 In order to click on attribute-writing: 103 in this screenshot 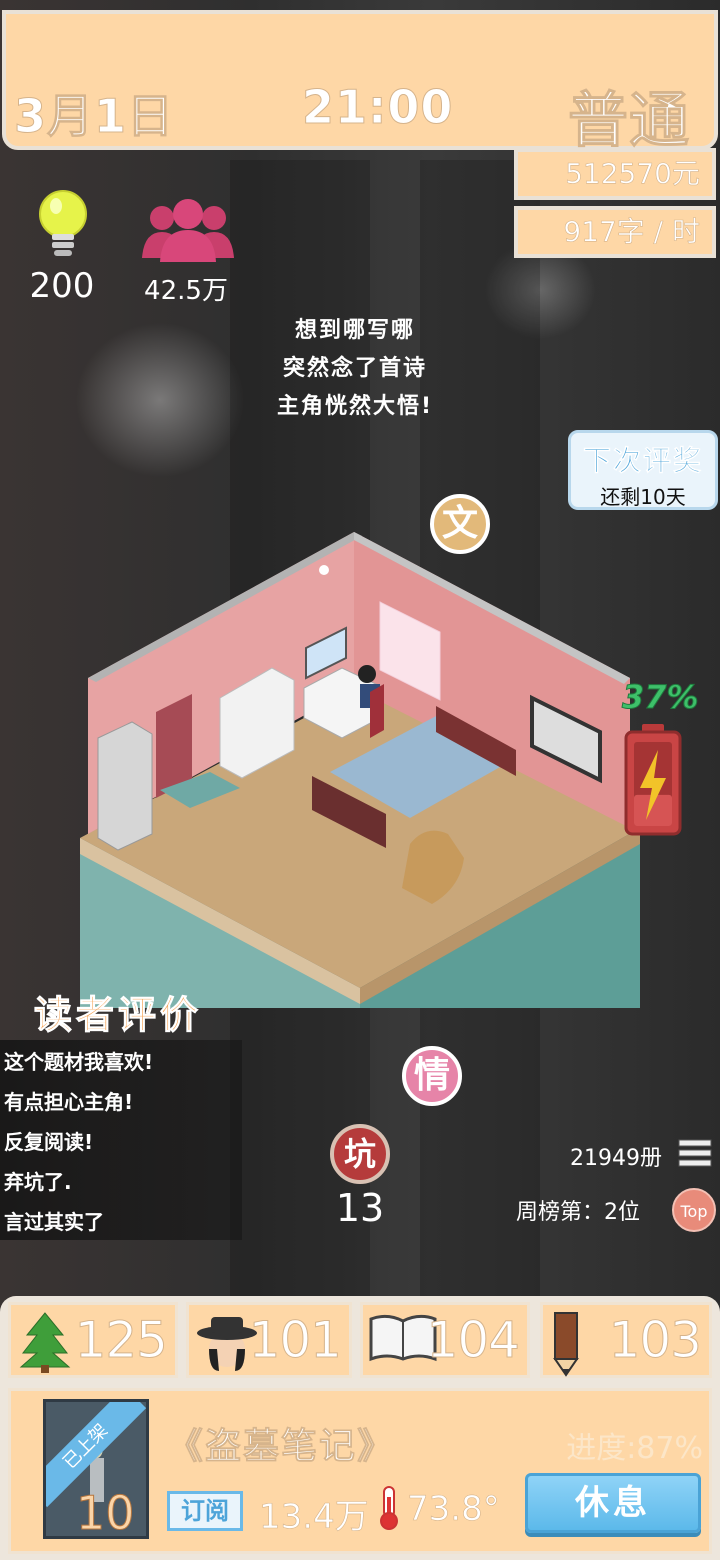, I will do `click(626, 1340)`.